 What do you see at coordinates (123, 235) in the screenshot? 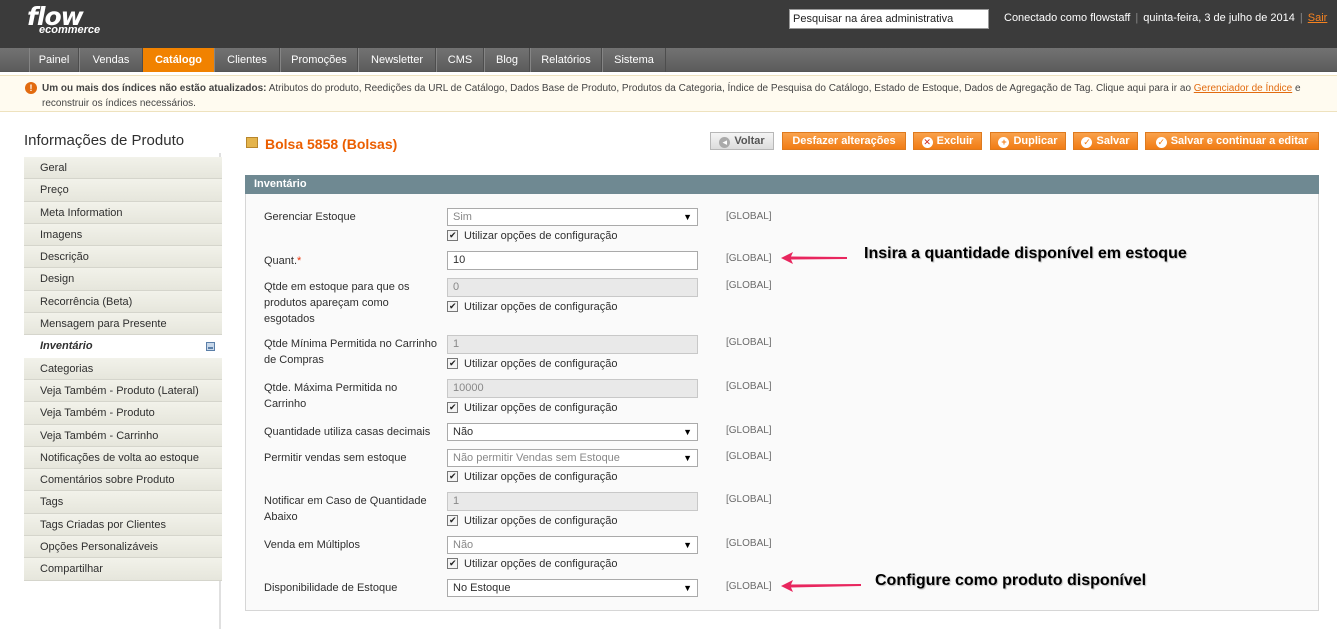
I see `tab-imagens: Imagens` at bounding box center [123, 235].